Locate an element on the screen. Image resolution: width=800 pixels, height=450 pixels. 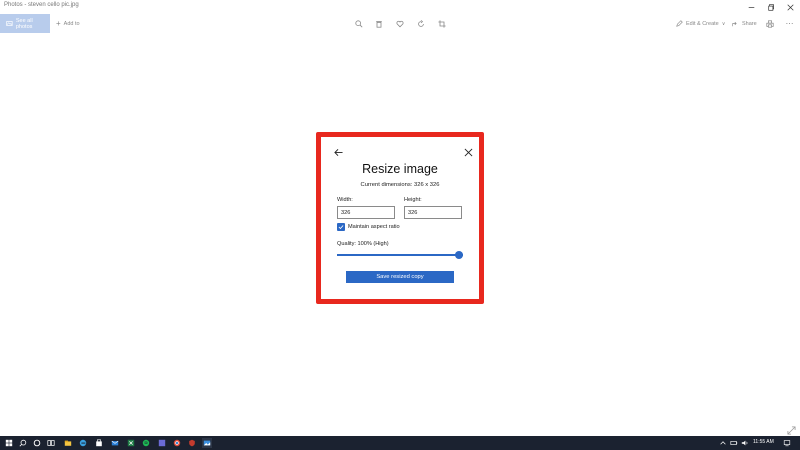
search-icon is located at coordinates (23, 443).